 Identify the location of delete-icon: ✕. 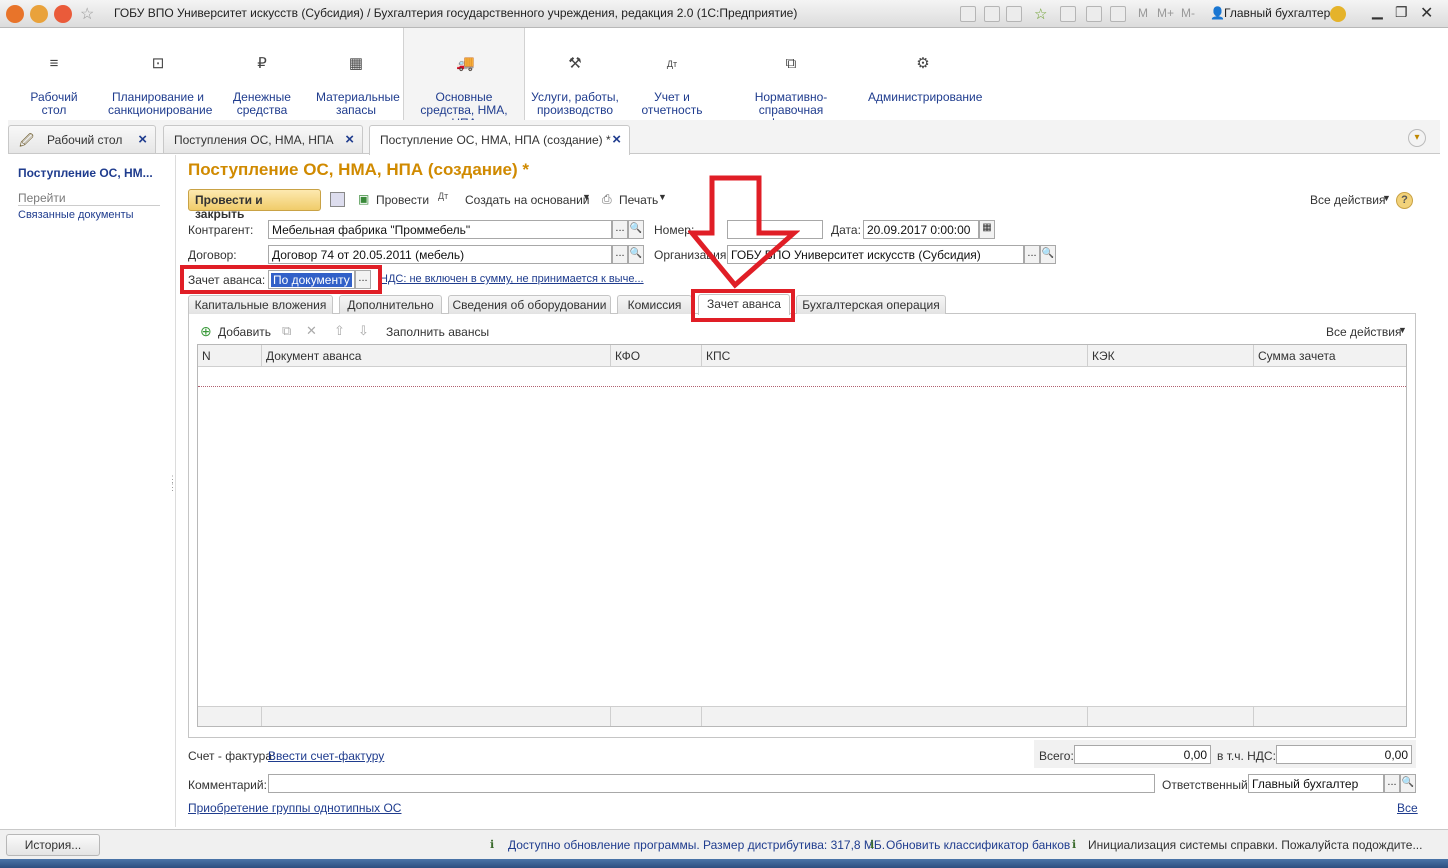
(311, 331).